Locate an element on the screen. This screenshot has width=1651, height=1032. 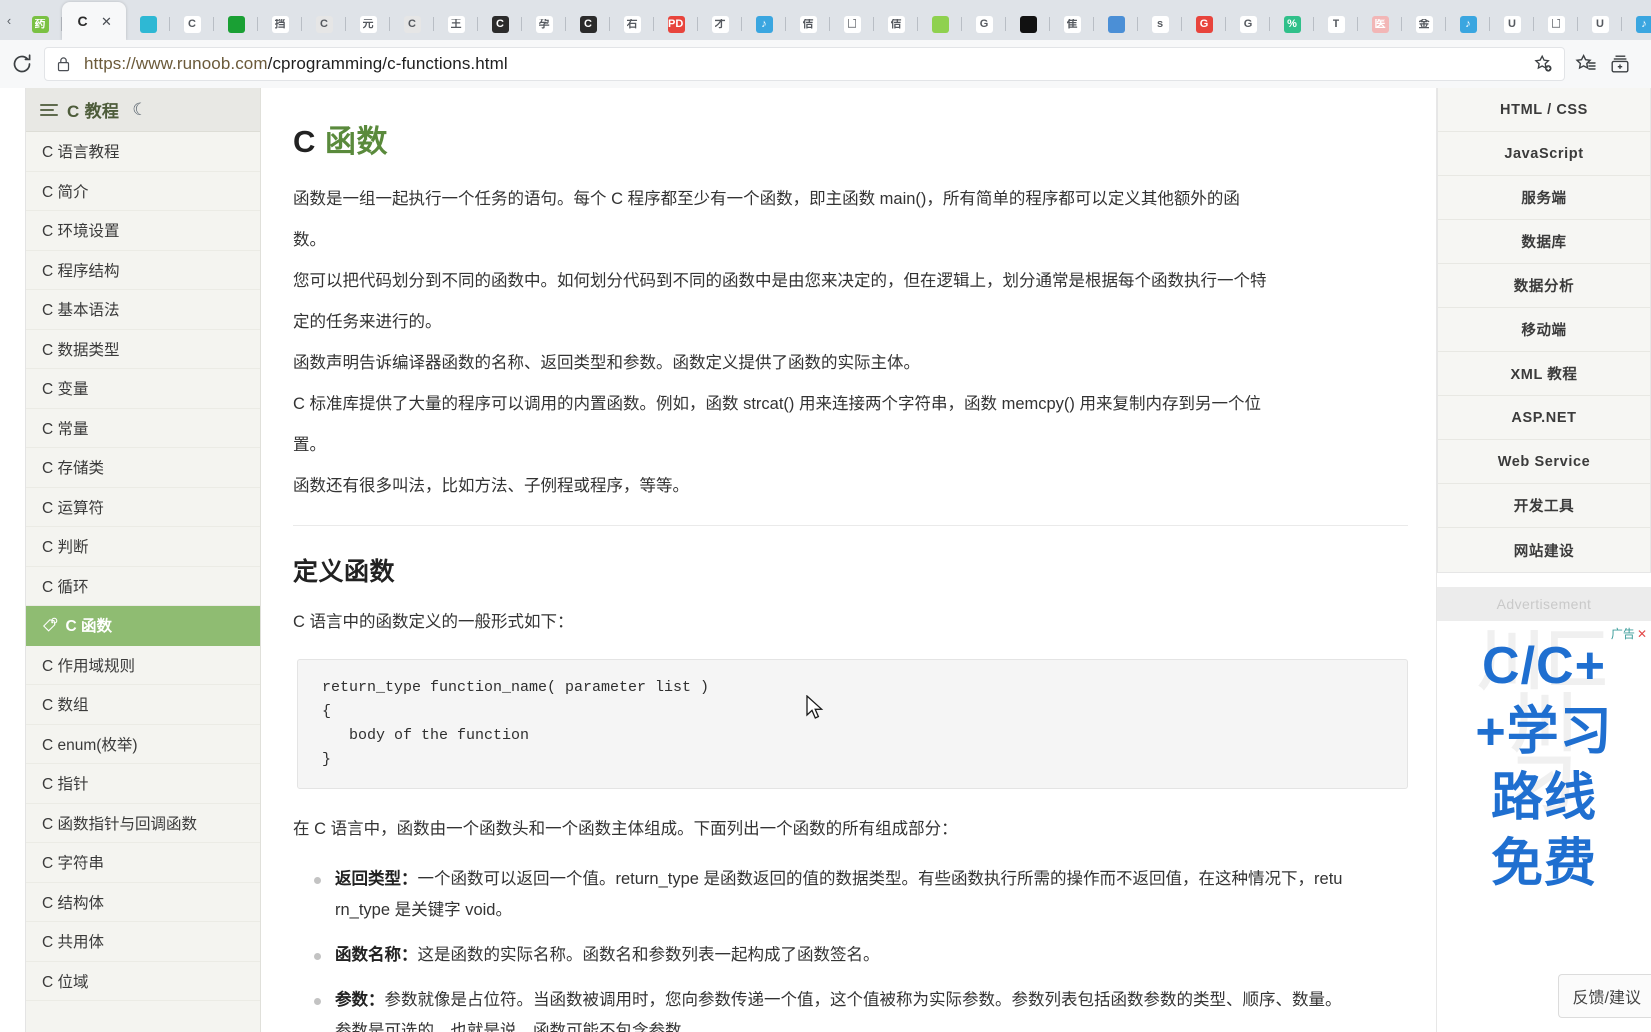
browser-tab-active: C ✕ is located at coordinates (94, 21).